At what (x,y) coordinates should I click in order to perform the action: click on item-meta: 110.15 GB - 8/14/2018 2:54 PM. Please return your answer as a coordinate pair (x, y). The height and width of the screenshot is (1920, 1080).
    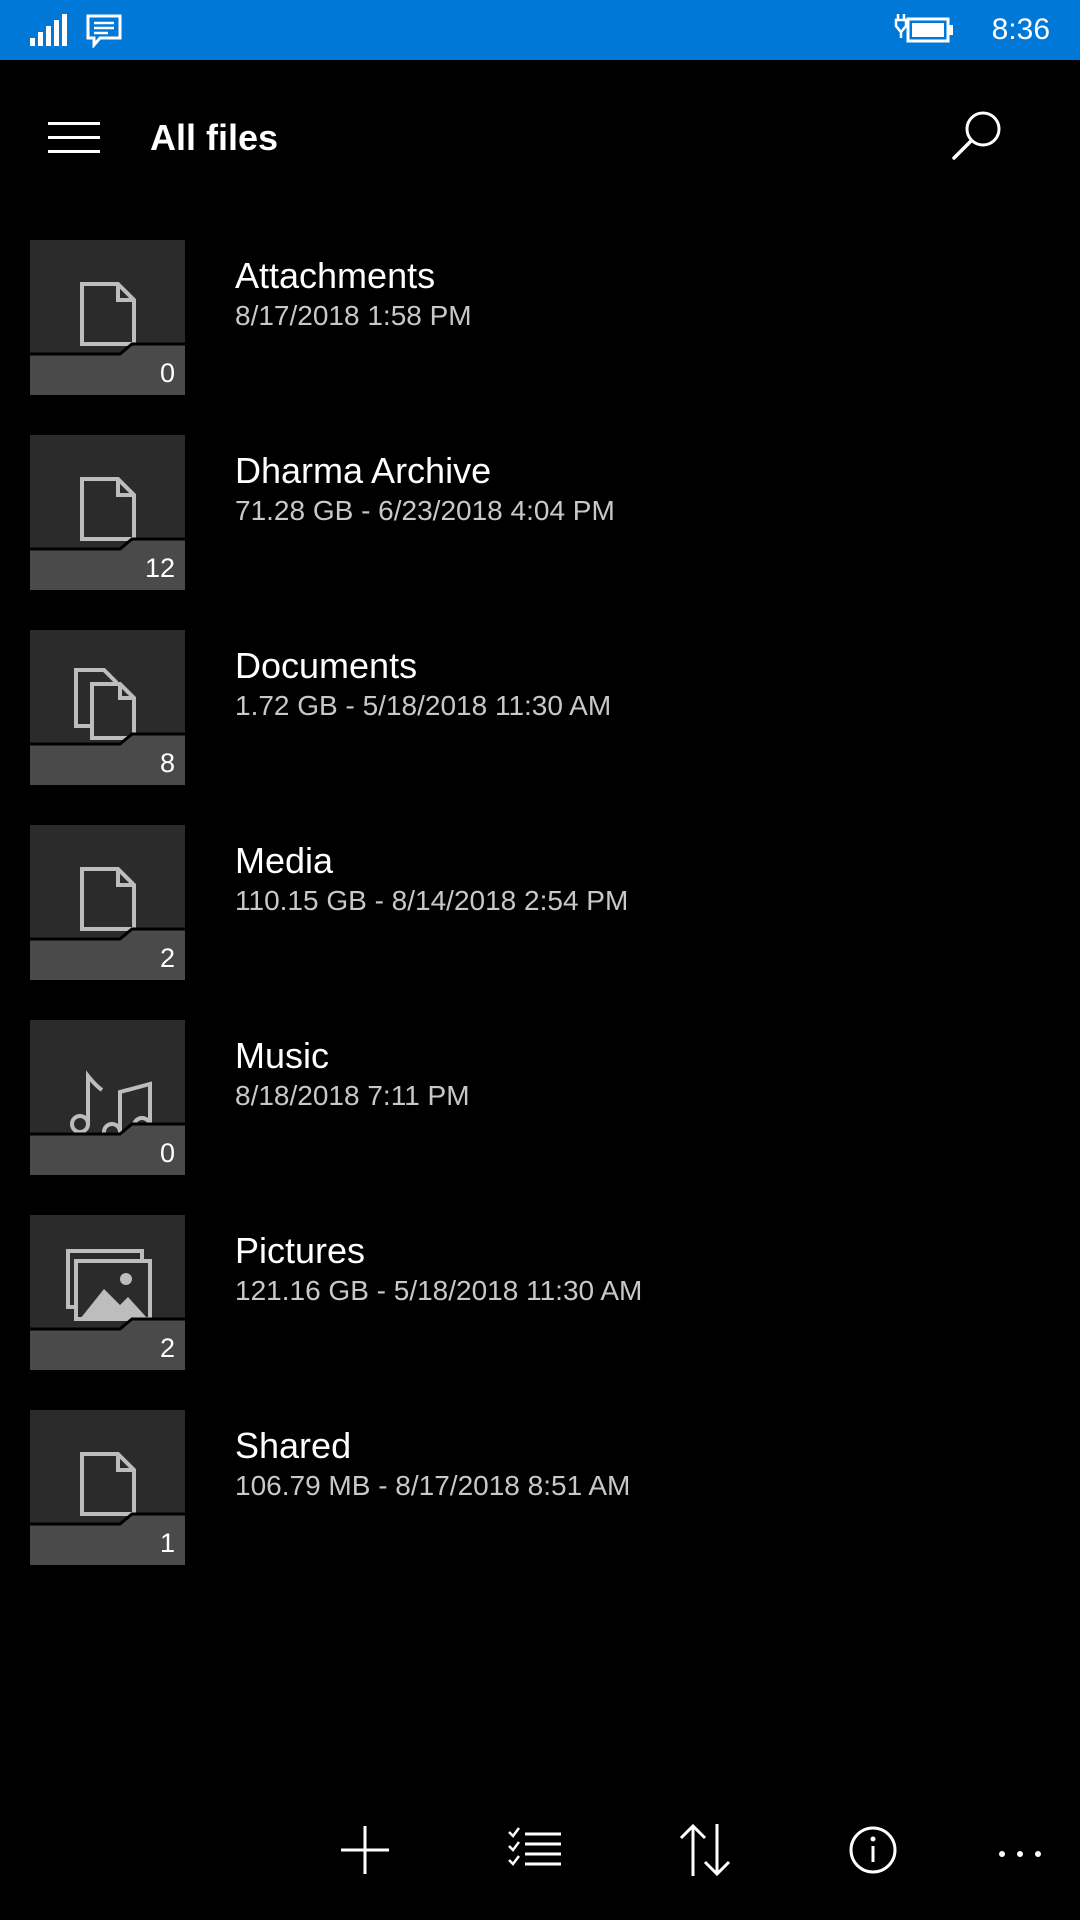
    Looking at the image, I should click on (432, 900).